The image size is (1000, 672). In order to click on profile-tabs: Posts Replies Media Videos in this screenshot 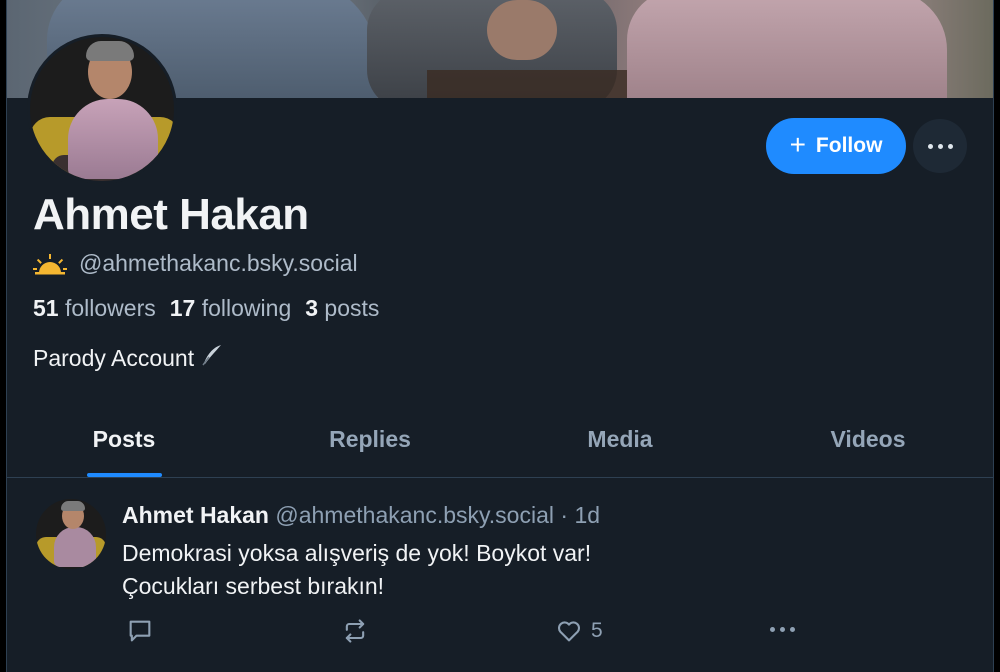, I will do `click(500, 441)`.